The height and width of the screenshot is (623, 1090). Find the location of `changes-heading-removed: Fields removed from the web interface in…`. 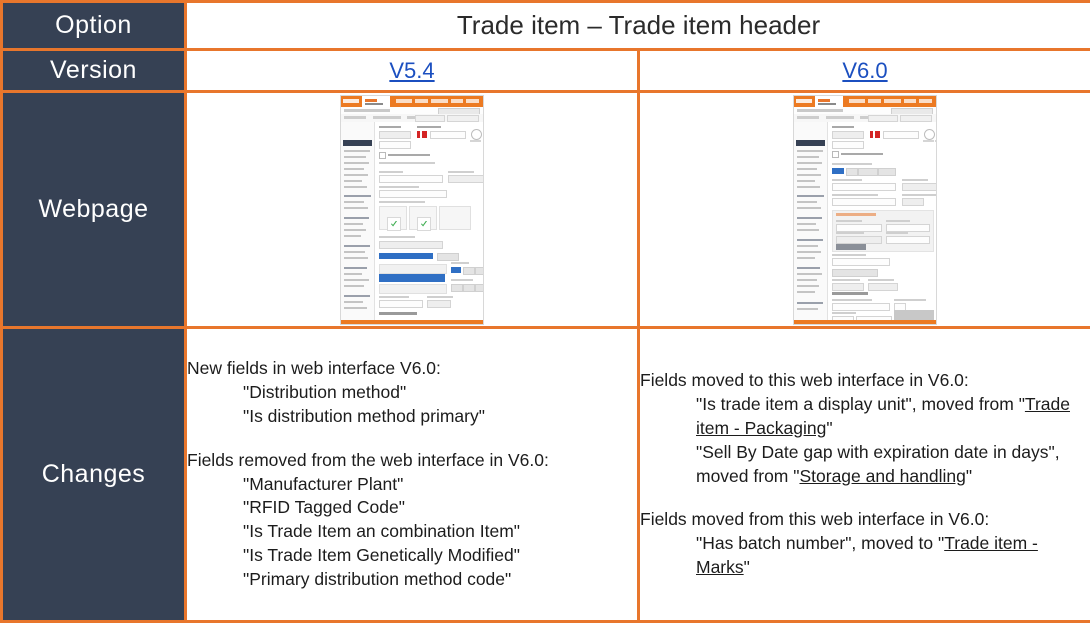

changes-heading-removed: Fields removed from the web interface in… is located at coordinates (368, 459).